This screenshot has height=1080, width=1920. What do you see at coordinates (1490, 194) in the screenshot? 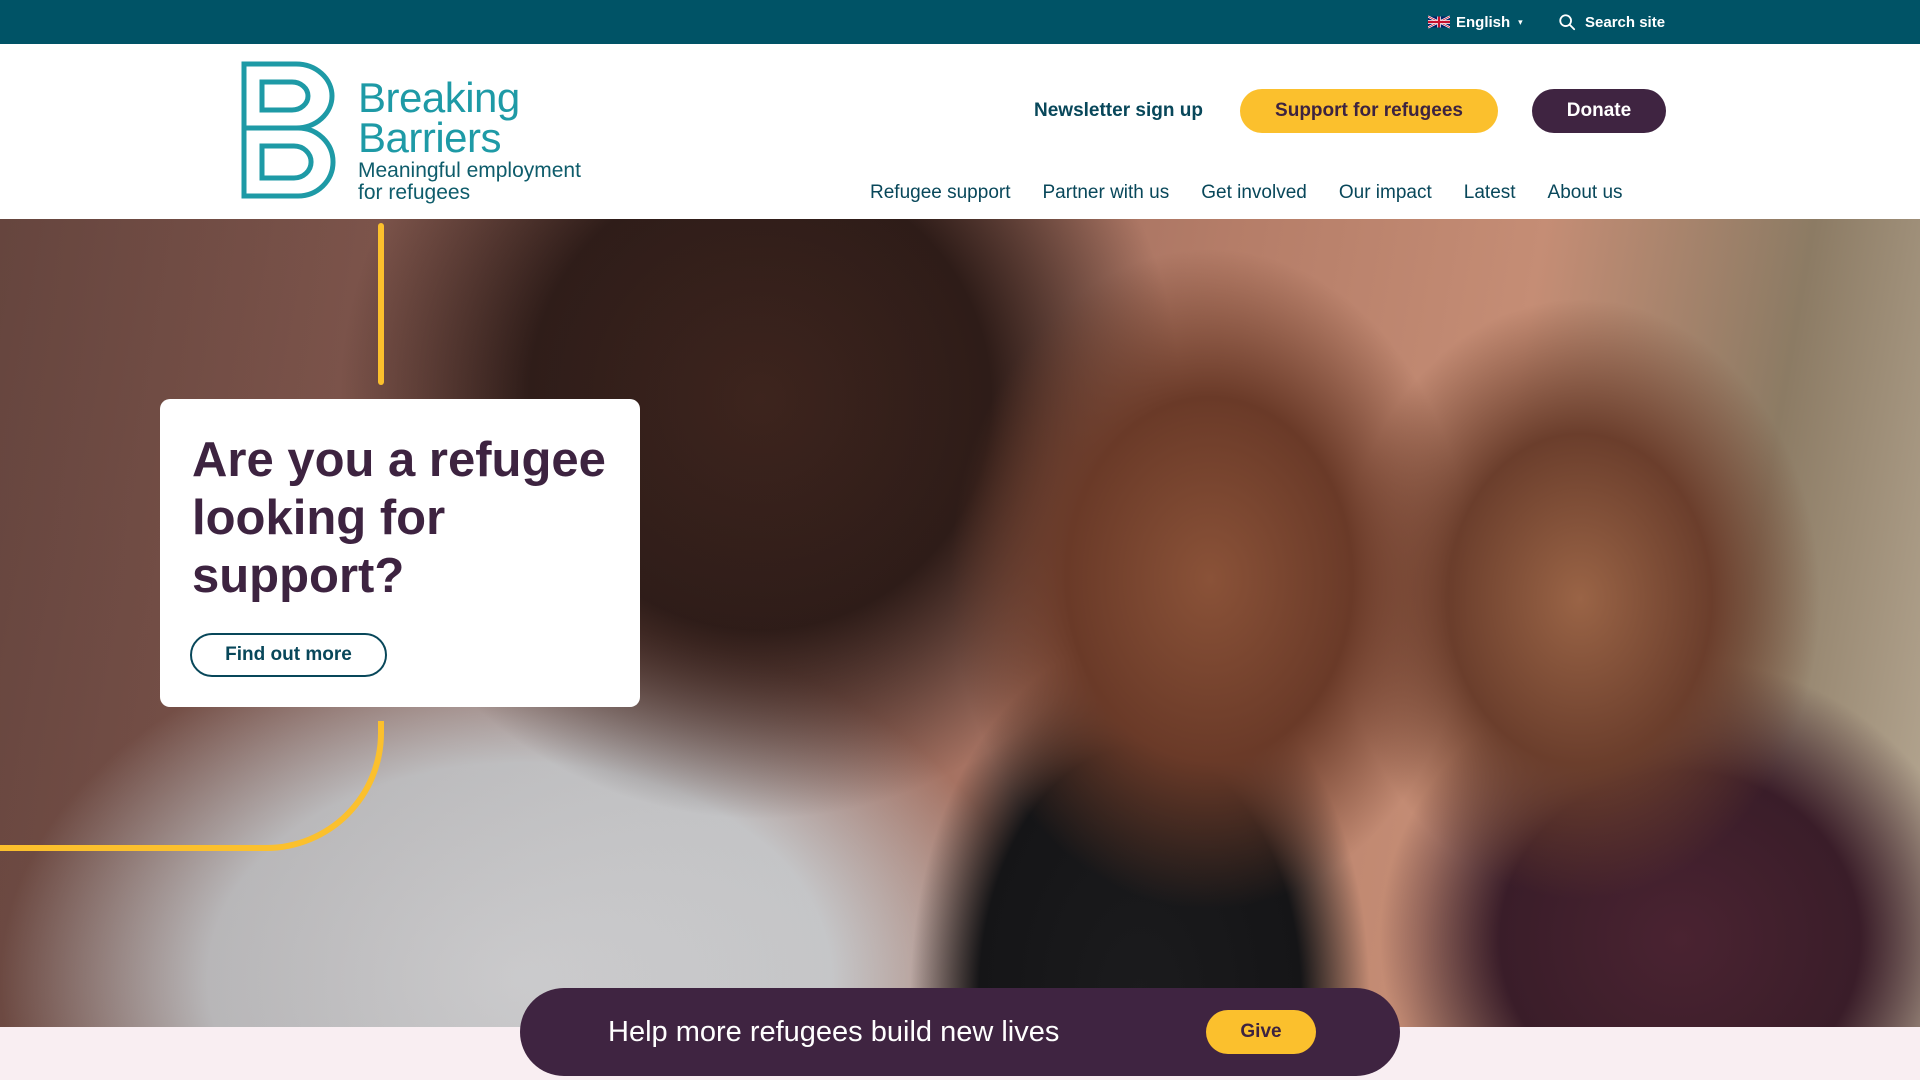
I see `nav-item-latest: Latest` at bounding box center [1490, 194].